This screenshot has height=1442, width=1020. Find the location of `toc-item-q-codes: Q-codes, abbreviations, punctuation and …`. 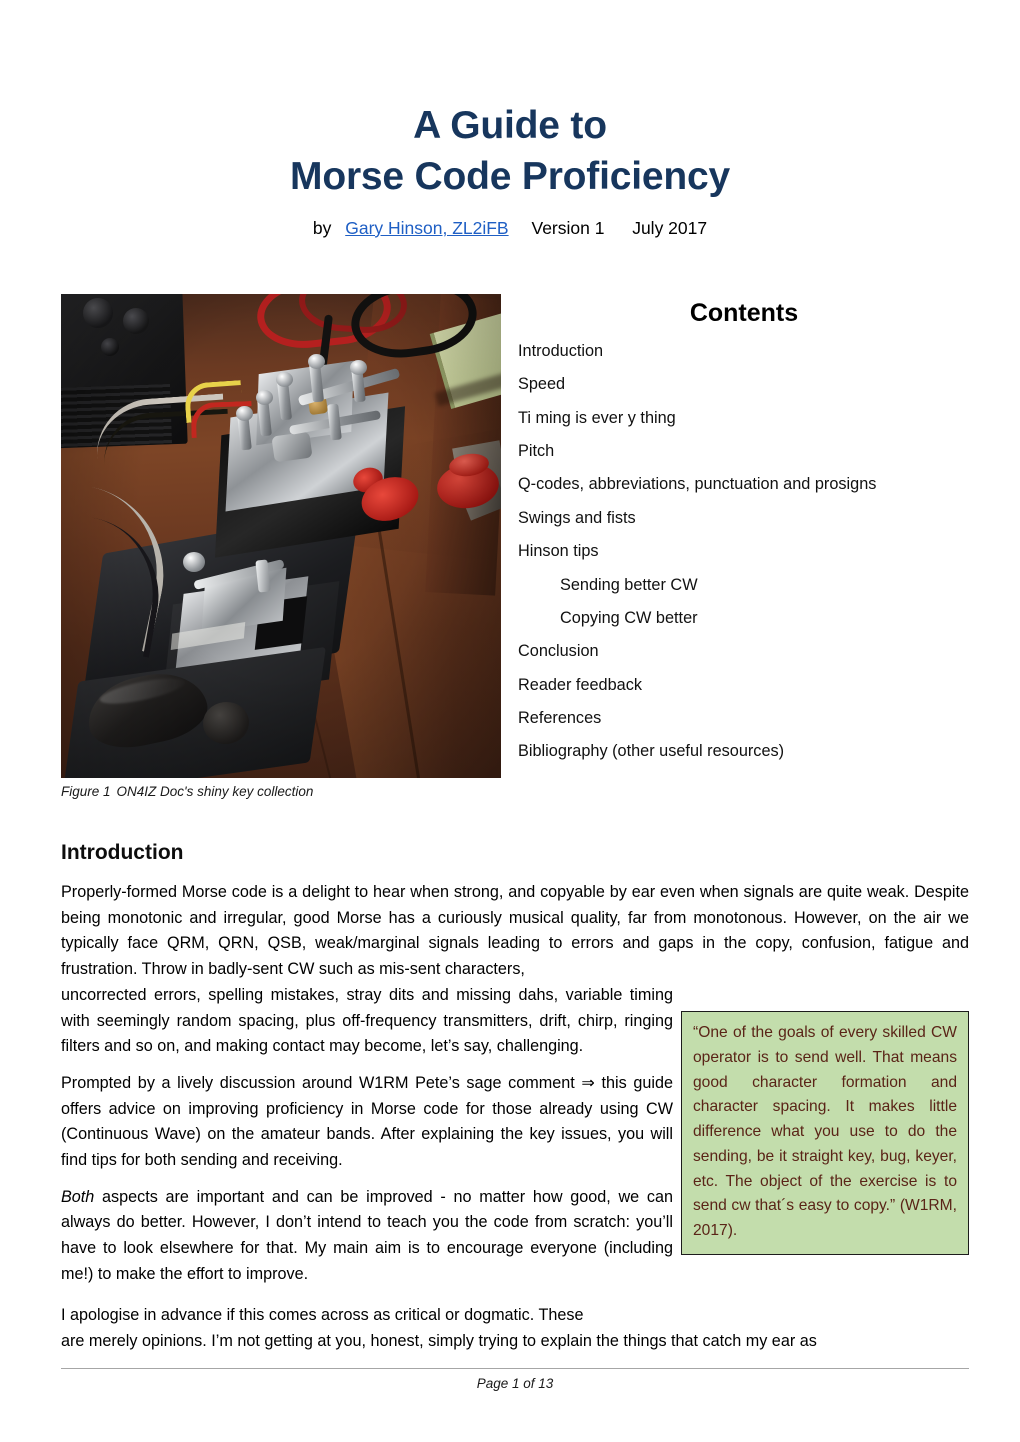

toc-item-q-codes: Q-codes, abbreviations, punctuation and … is located at coordinates (744, 484).